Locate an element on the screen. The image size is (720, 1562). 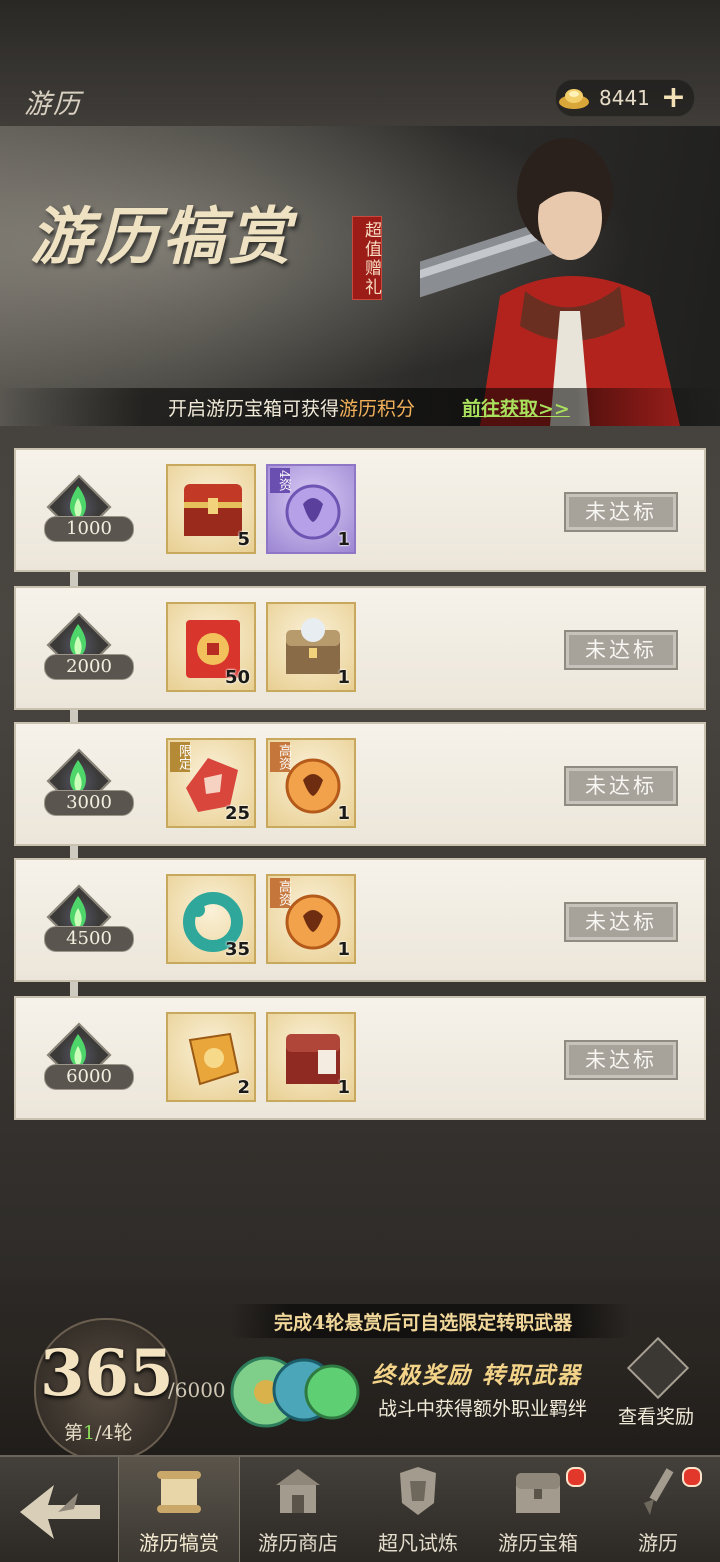
reward-row: 1000 5 4资 1 未达标 is located at coordinates (360, 510).